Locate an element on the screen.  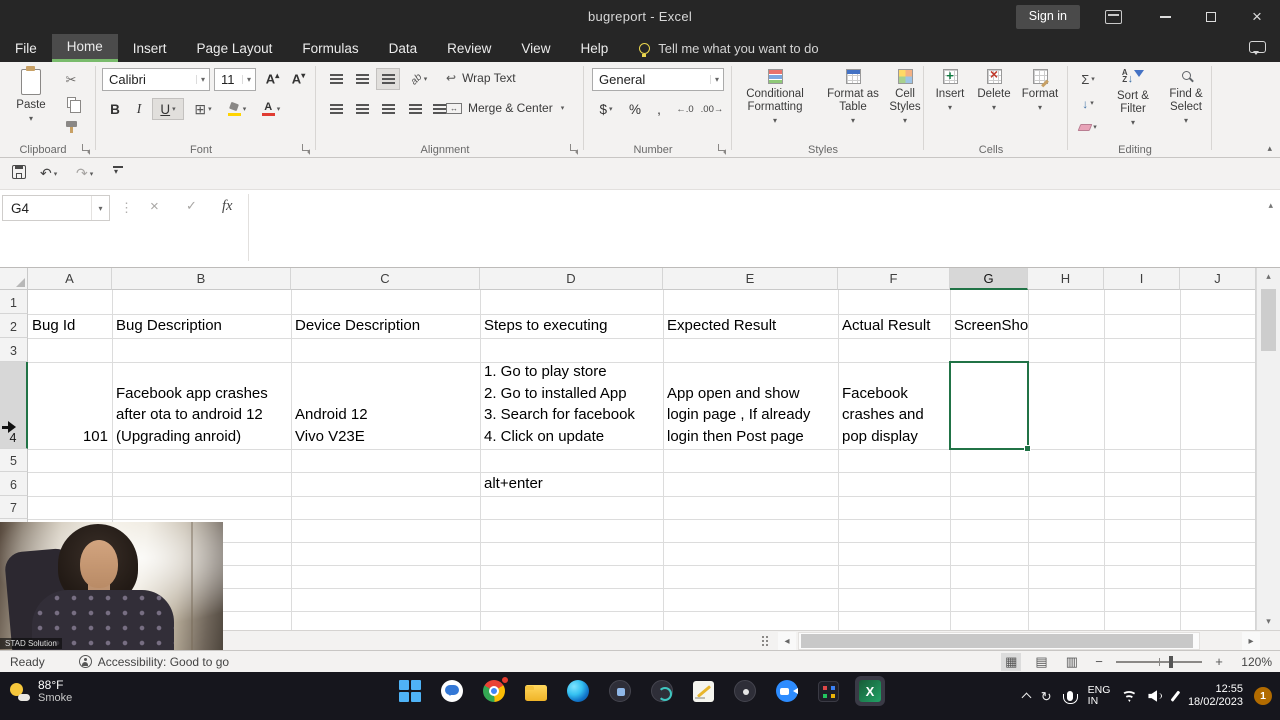
middle-align-button is located at coordinates (362, 79).